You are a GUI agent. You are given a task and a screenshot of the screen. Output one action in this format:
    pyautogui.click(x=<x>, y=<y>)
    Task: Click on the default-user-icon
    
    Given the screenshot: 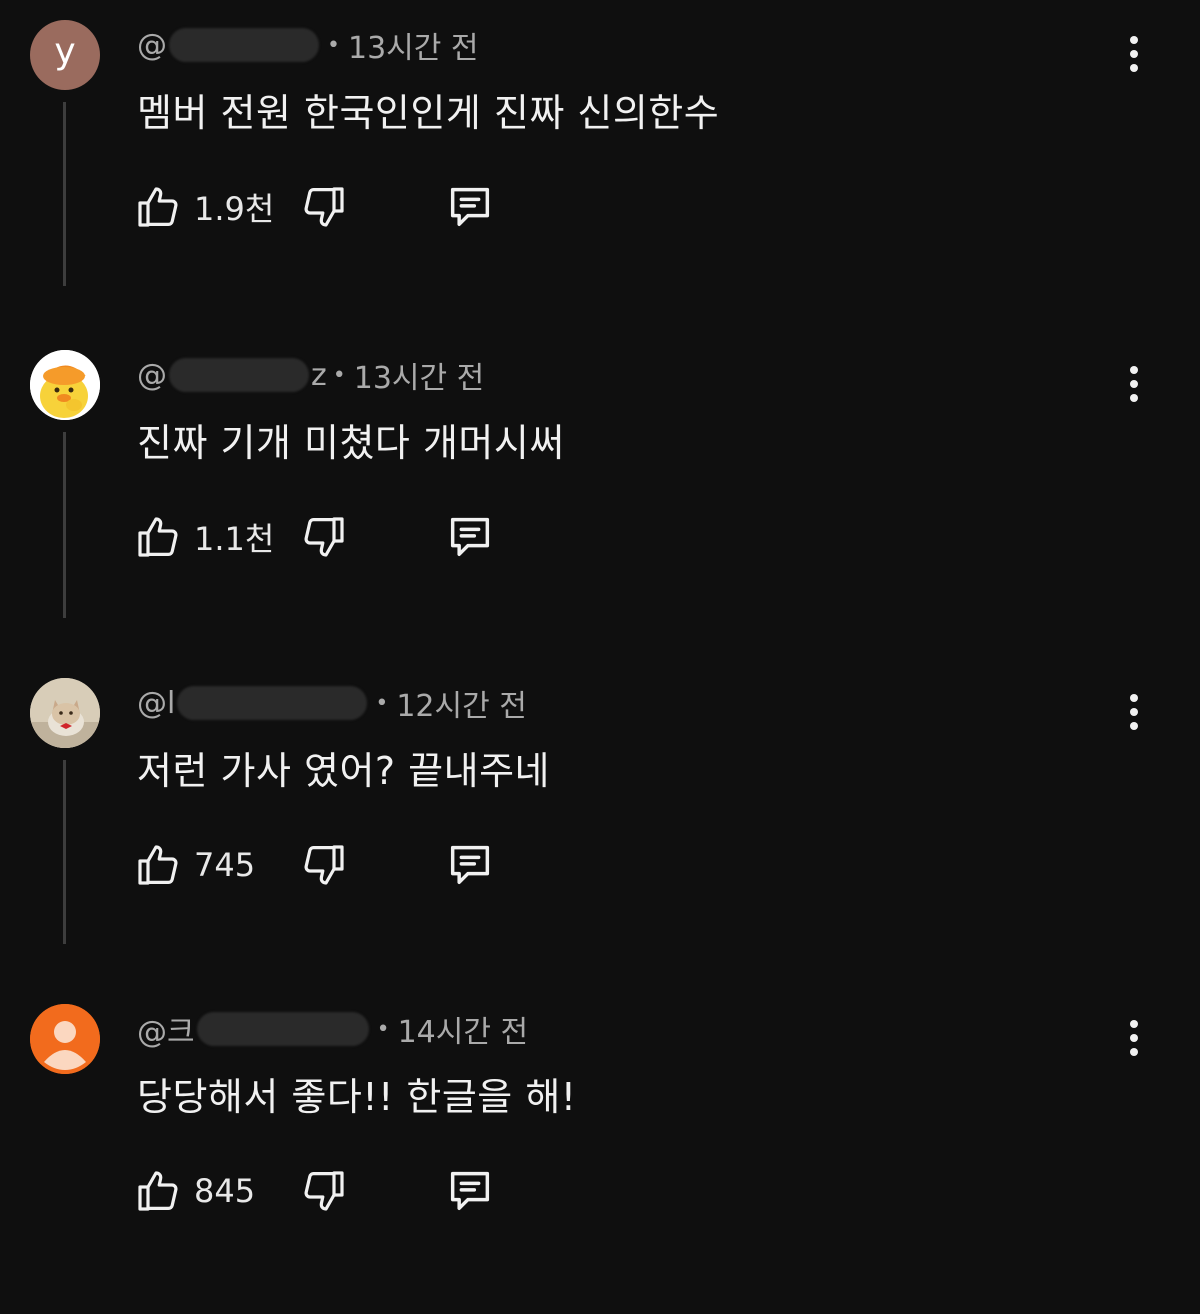 What is the action you would take?
    pyautogui.click(x=65, y=1039)
    